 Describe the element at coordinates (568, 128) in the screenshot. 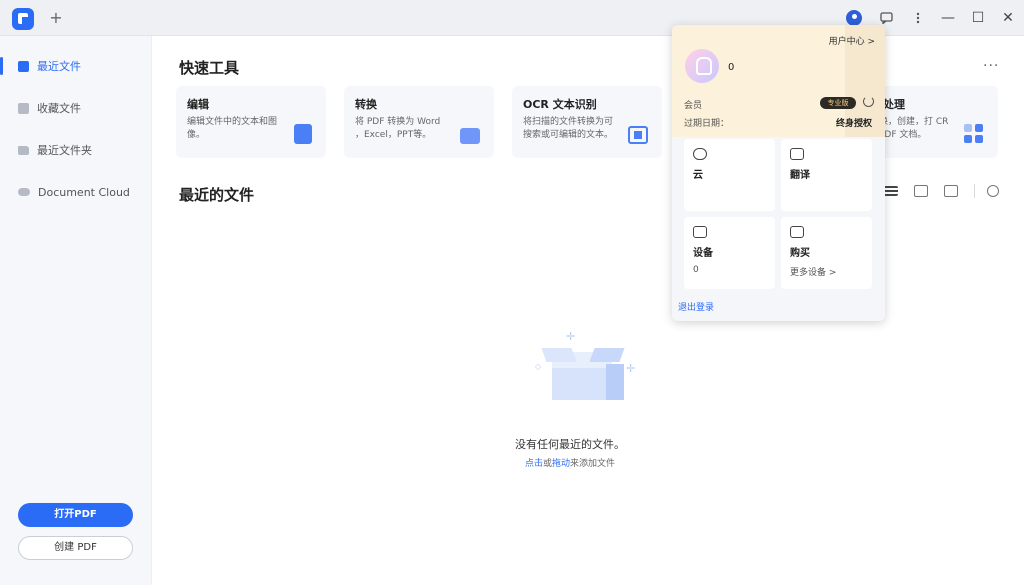

I see `tool-desc: 将扫描的文件转换为可搜索或可编辑的文本。` at that location.